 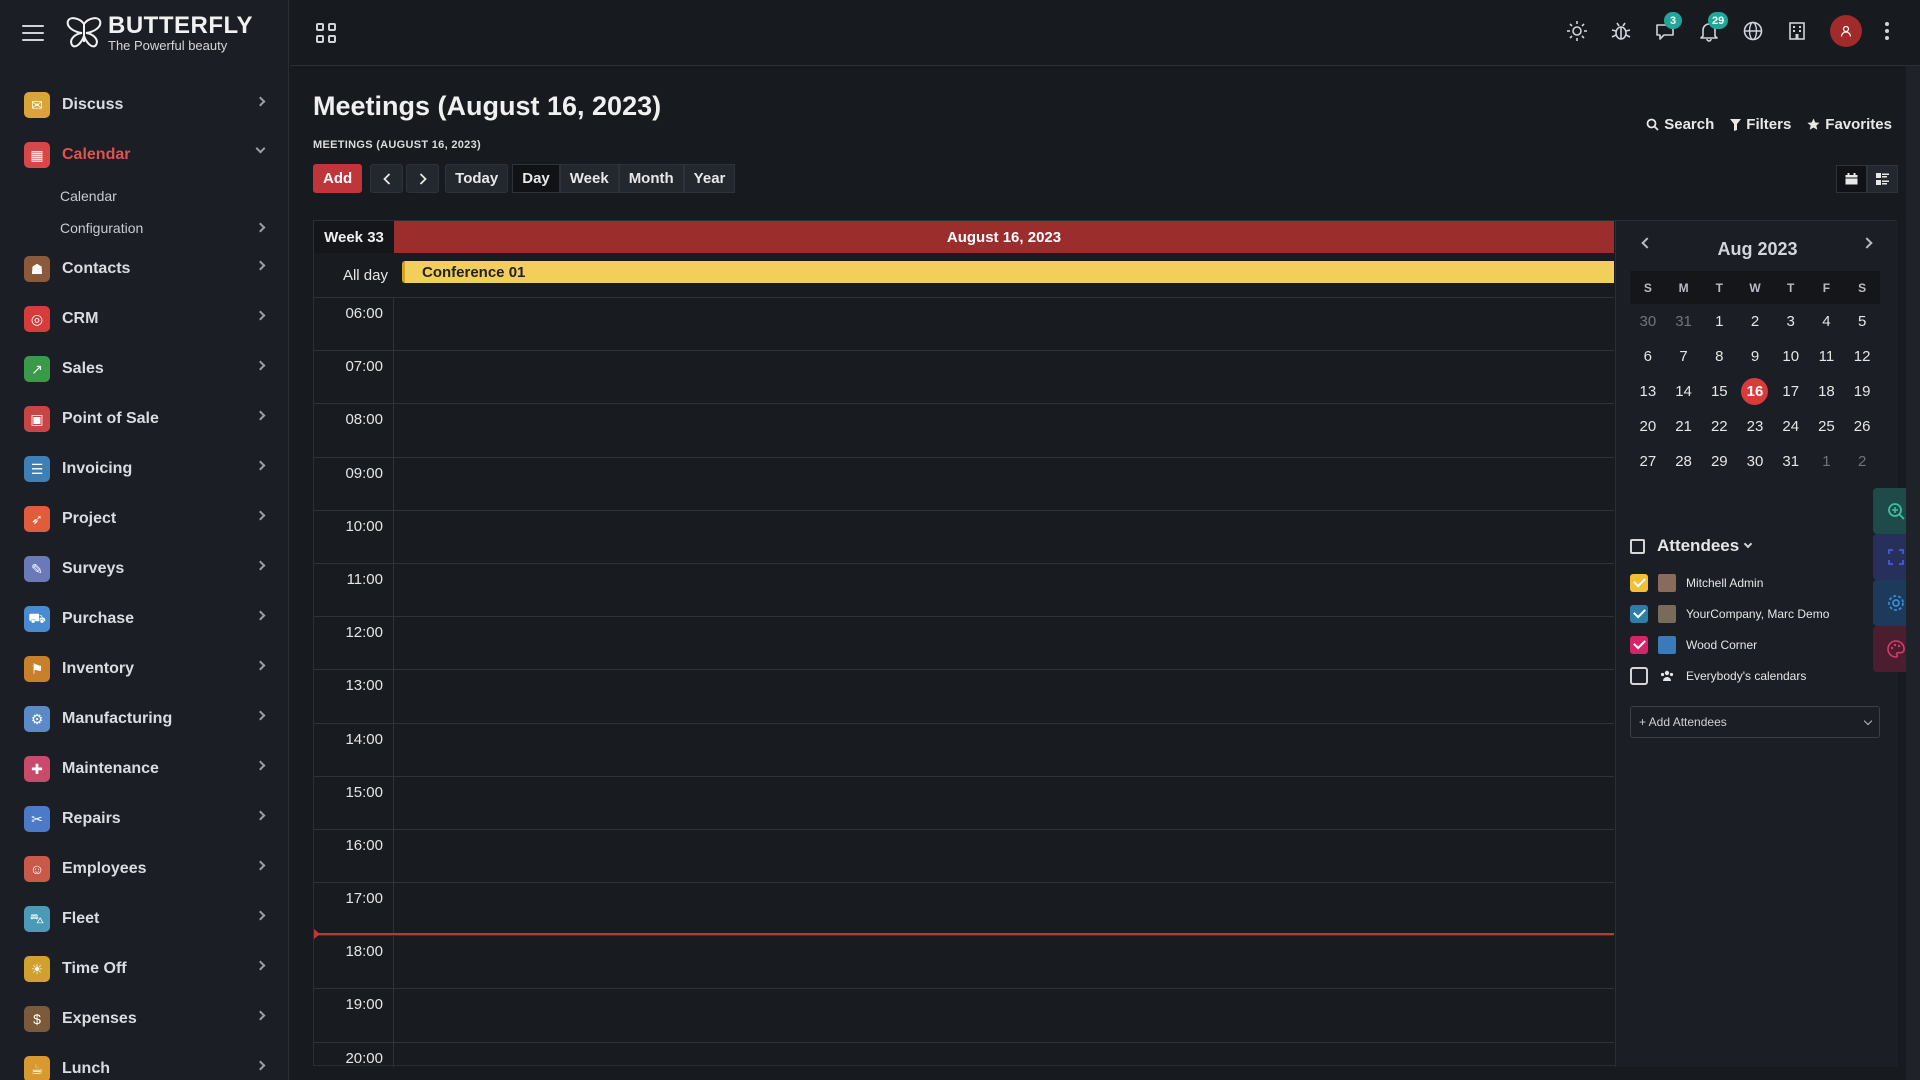 I want to click on mini-calendar-day: 9, so click(x=1755, y=356).